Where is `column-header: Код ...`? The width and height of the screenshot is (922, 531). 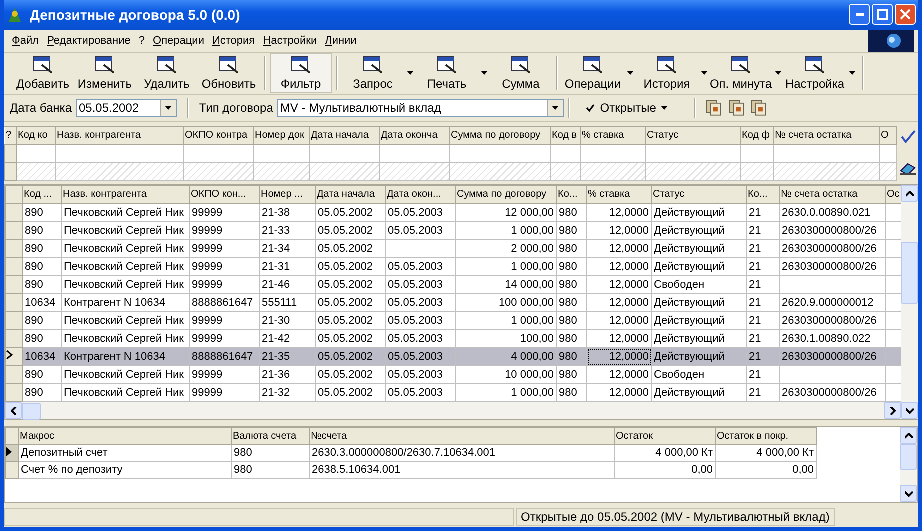 column-header: Код ... is located at coordinates (42, 195).